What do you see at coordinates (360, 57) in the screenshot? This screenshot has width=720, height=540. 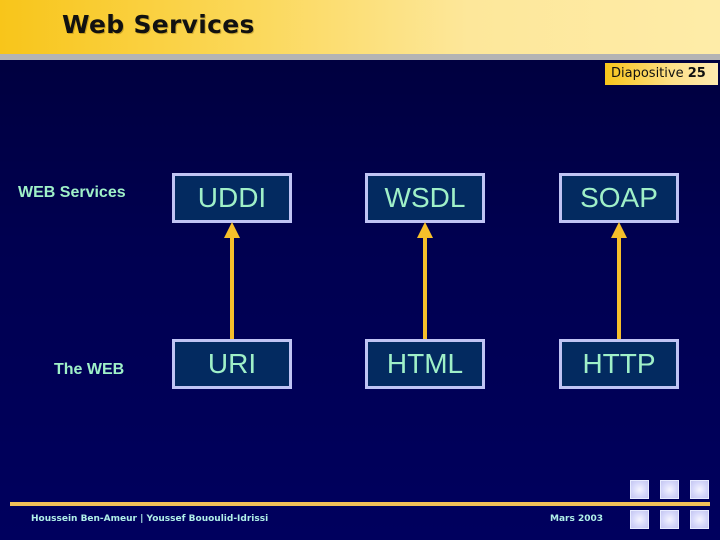 I see `header-divider` at bounding box center [360, 57].